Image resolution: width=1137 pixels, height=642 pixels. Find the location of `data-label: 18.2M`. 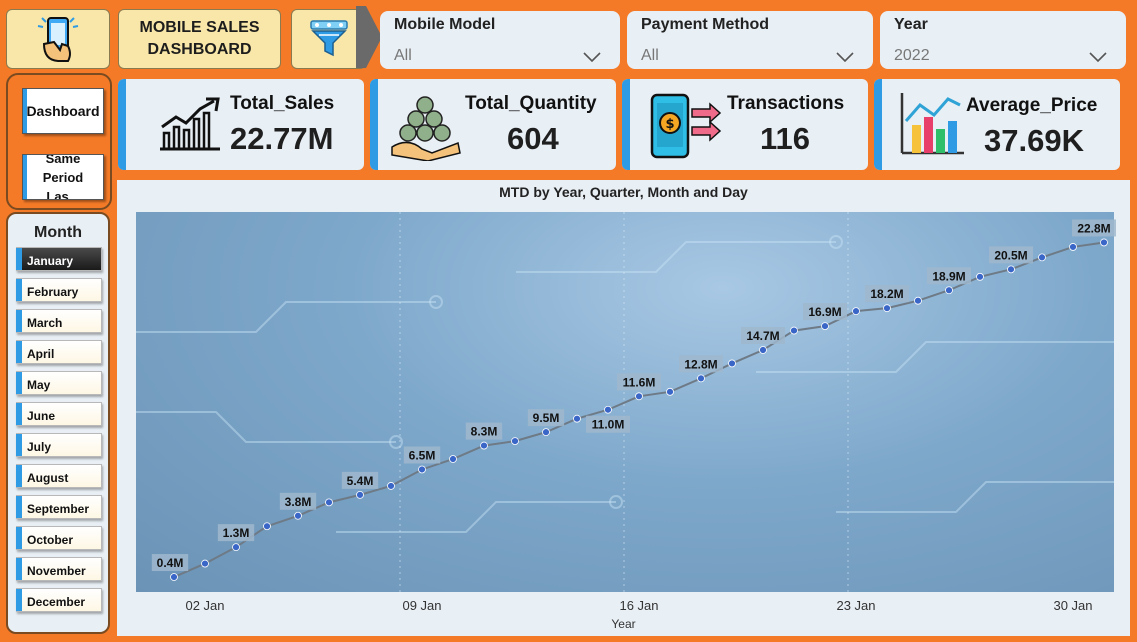

data-label: 18.2M is located at coordinates (887, 294).